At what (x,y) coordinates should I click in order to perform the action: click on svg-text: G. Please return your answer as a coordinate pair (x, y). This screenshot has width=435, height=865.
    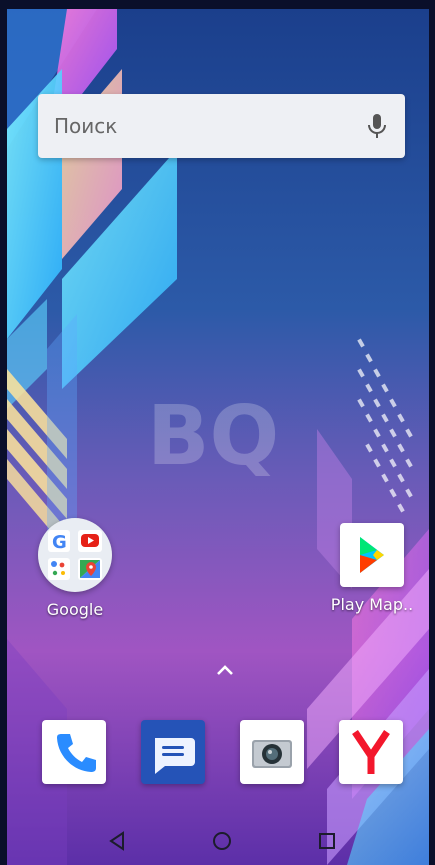
    Looking at the image, I should click on (59, 542).